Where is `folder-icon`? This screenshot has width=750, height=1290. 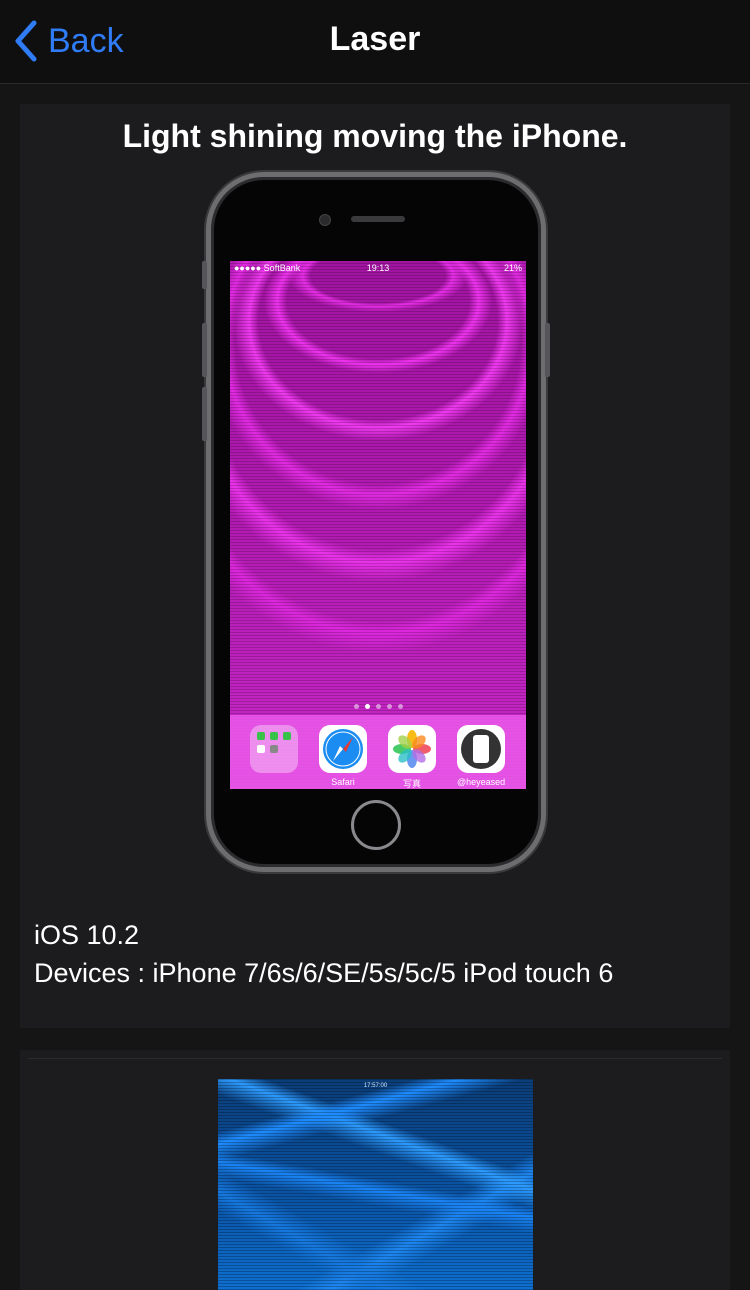 folder-icon is located at coordinates (274, 749).